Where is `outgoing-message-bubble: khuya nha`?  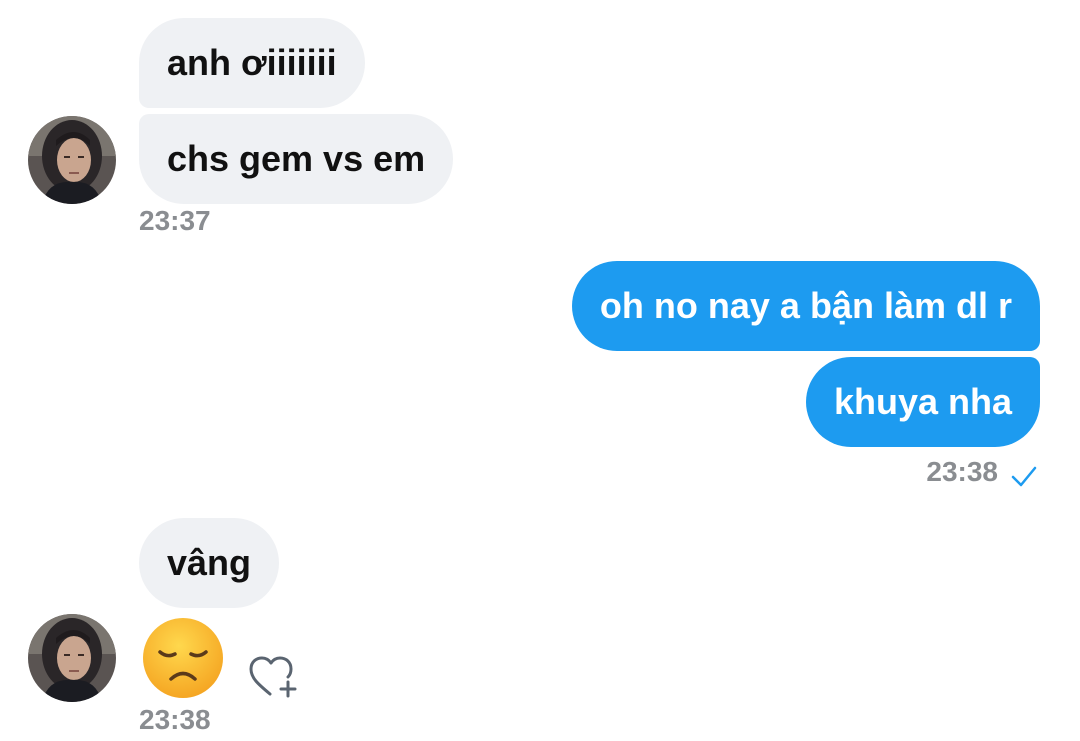
outgoing-message-bubble: khuya nha is located at coordinates (922, 402).